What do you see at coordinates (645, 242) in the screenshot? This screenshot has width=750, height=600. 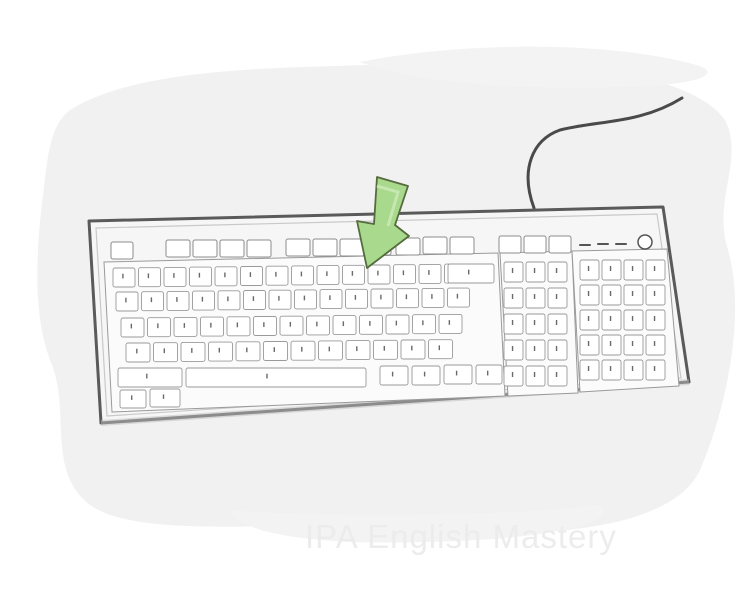 I see `power-button` at bounding box center [645, 242].